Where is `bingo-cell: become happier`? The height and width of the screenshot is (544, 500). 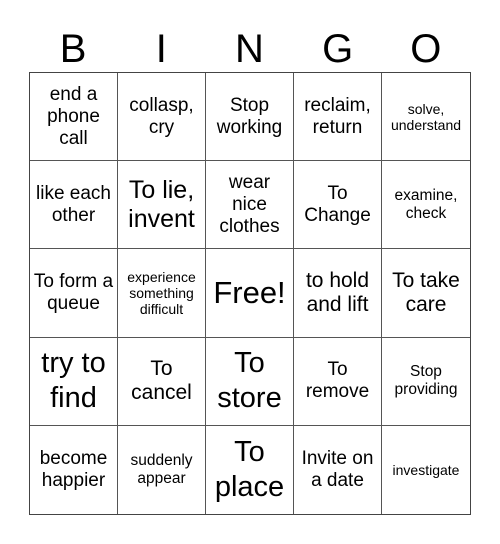
bingo-cell: become happier is located at coordinates (74, 469).